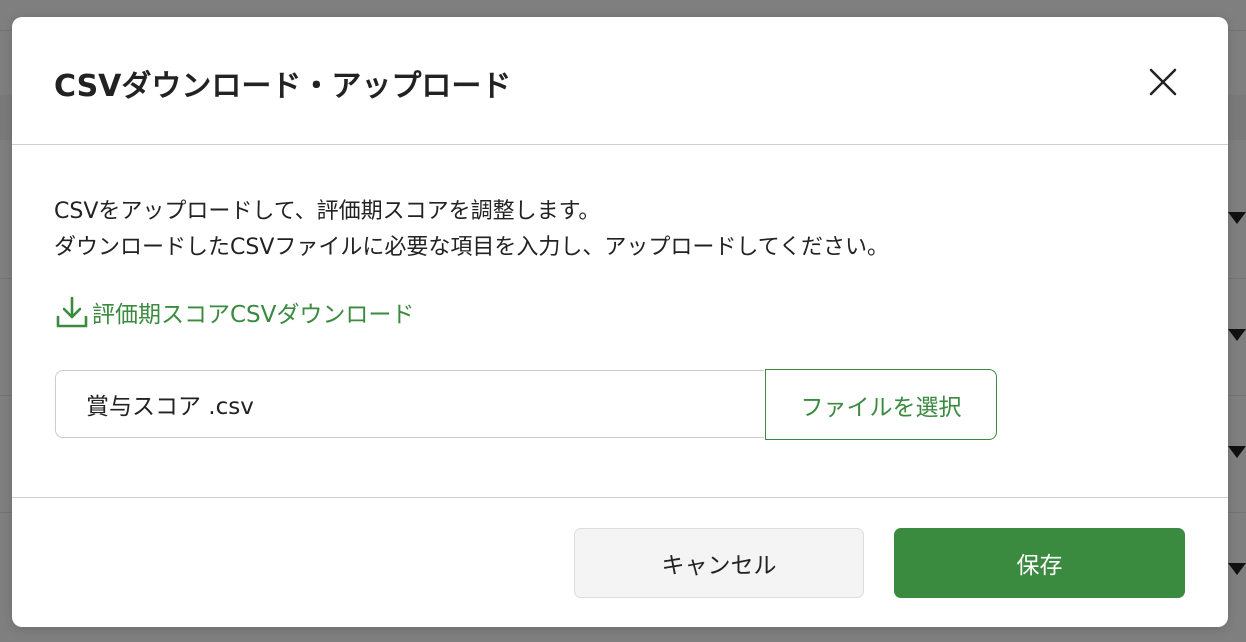 This screenshot has width=1246, height=642. What do you see at coordinates (472, 247) in the screenshot?
I see `description-line-2: ダウンロードしたCSVファイルに必要な項目を入力し、アップロードしてください。` at bounding box center [472, 247].